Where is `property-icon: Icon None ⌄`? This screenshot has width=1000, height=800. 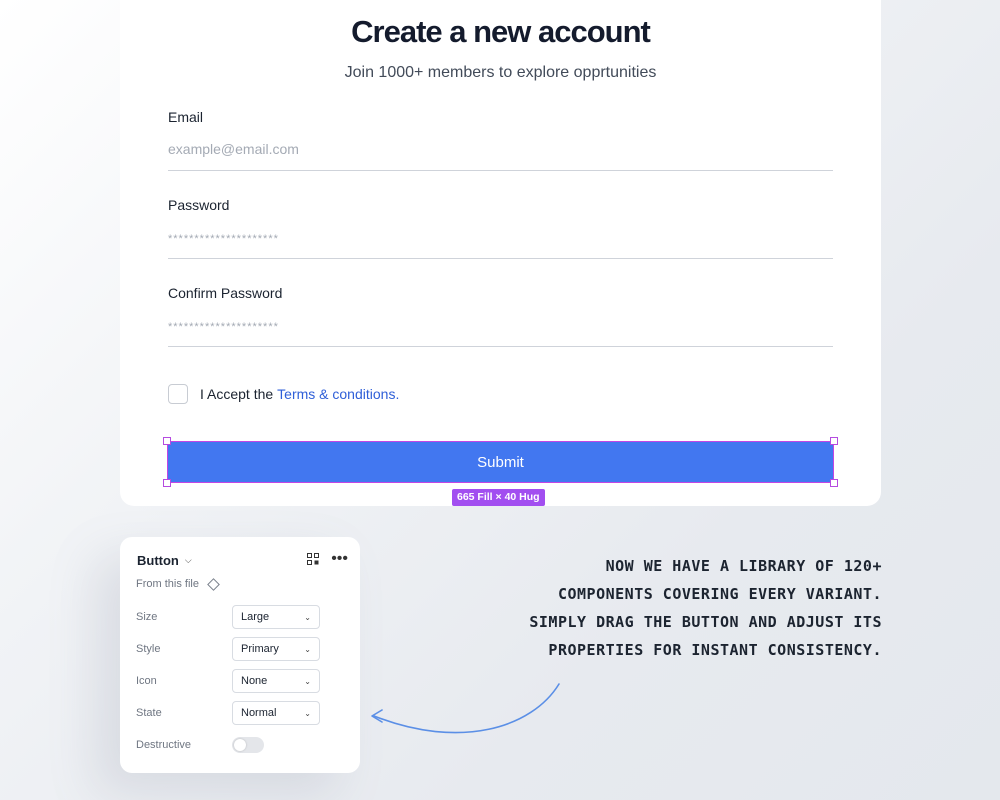
property-icon: Icon None ⌄ is located at coordinates (241, 681).